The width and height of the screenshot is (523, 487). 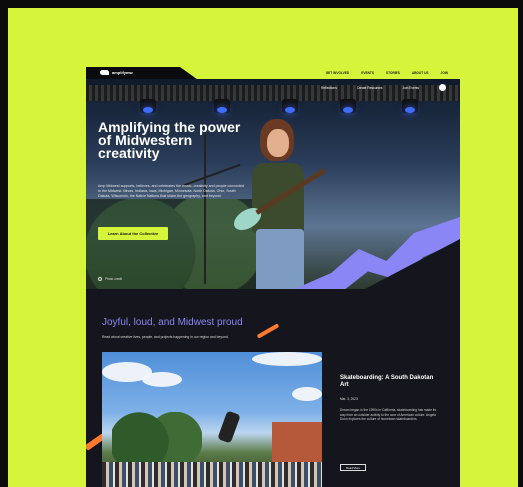 I want to click on nav-link-get-involved: GET INVOLVED, so click(x=338, y=73).